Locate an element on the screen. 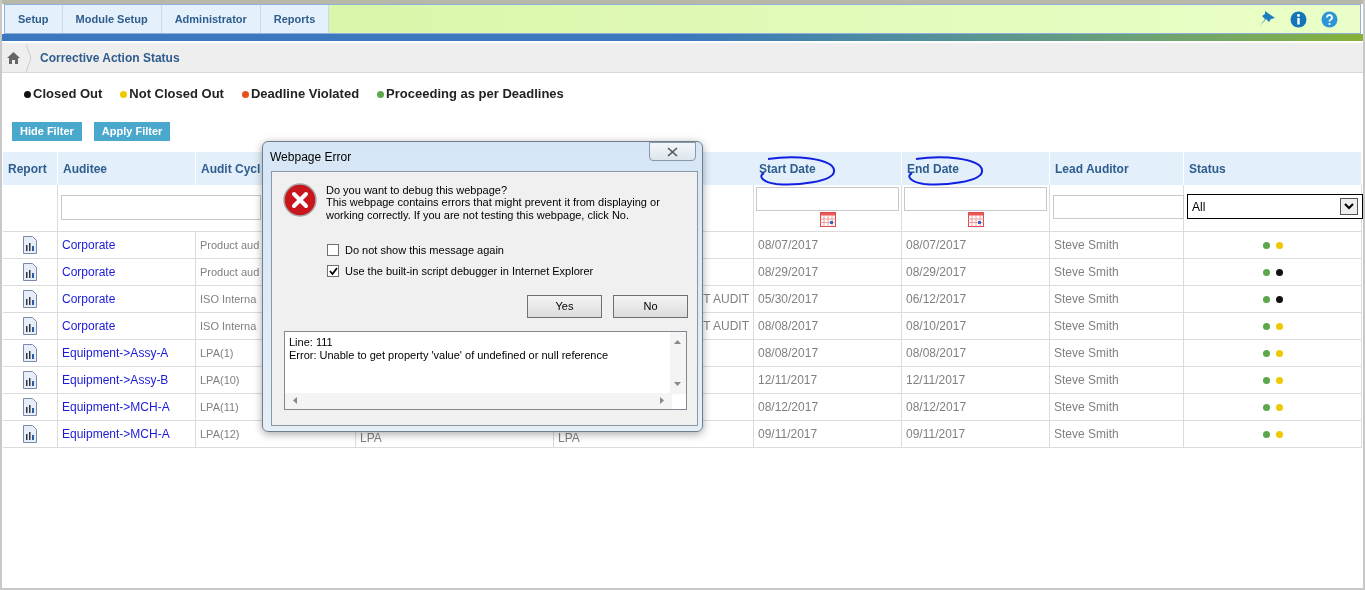  status-dropdown: All is located at coordinates (1275, 206).